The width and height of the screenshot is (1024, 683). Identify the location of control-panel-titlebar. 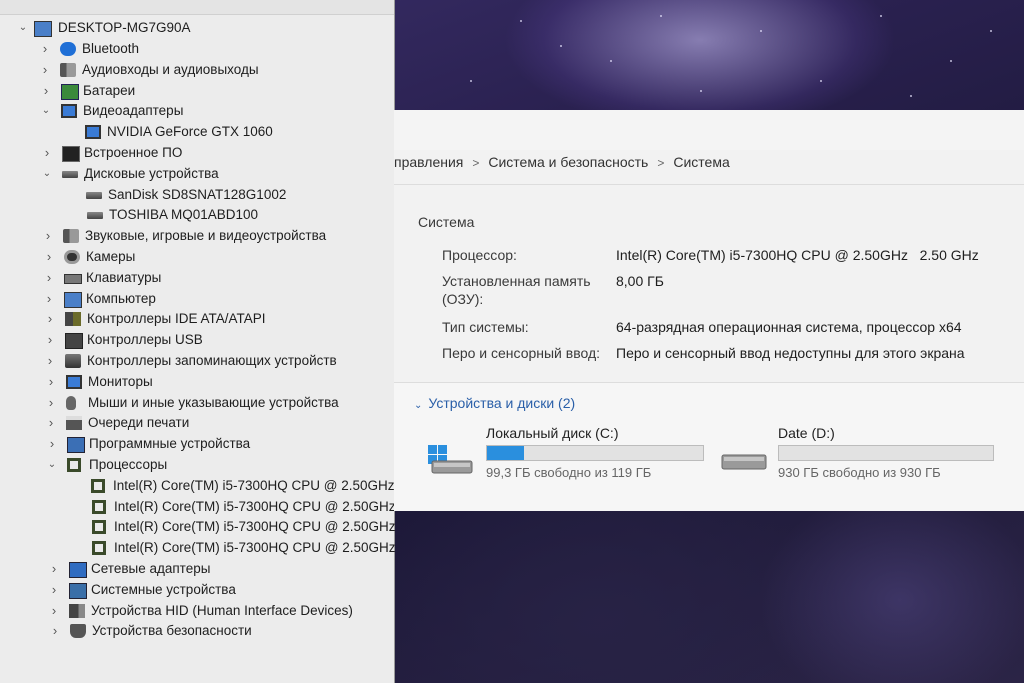
(709, 130).